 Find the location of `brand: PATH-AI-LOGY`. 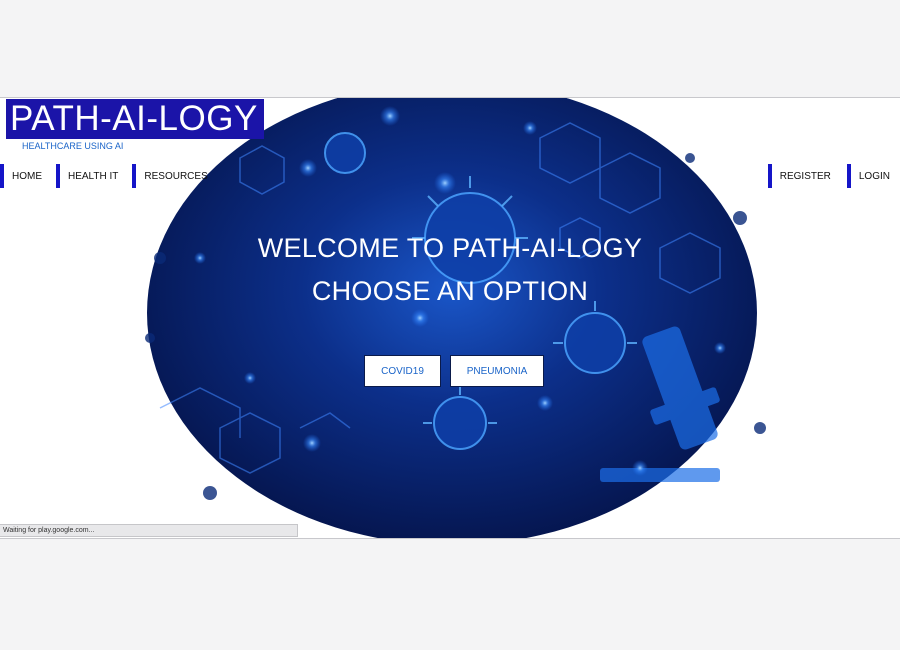

brand: PATH-AI-LOGY is located at coordinates (135, 119).